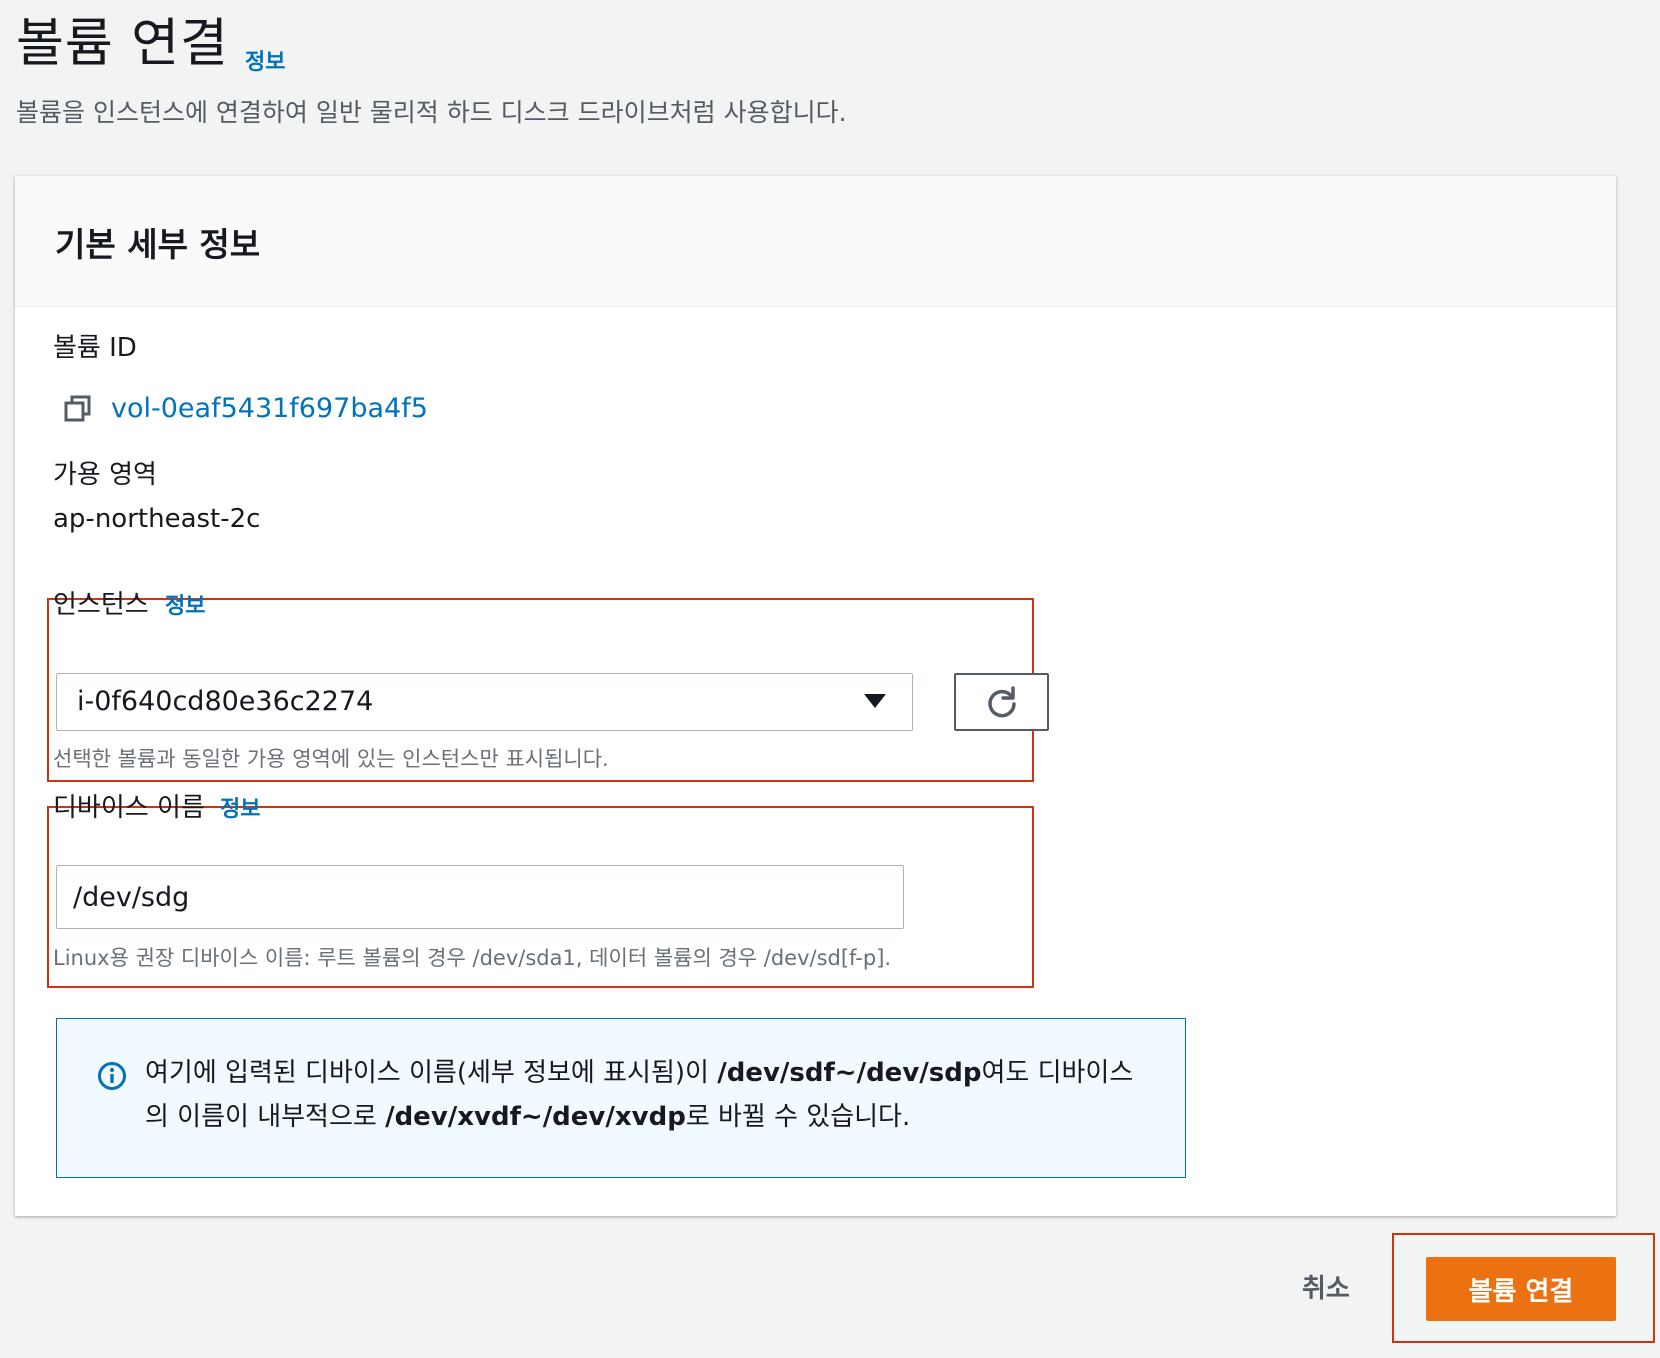 This screenshot has height=1358, width=1660. Describe the element at coordinates (122, 44) in the screenshot. I see `page-title: 볼륨 연결` at that location.